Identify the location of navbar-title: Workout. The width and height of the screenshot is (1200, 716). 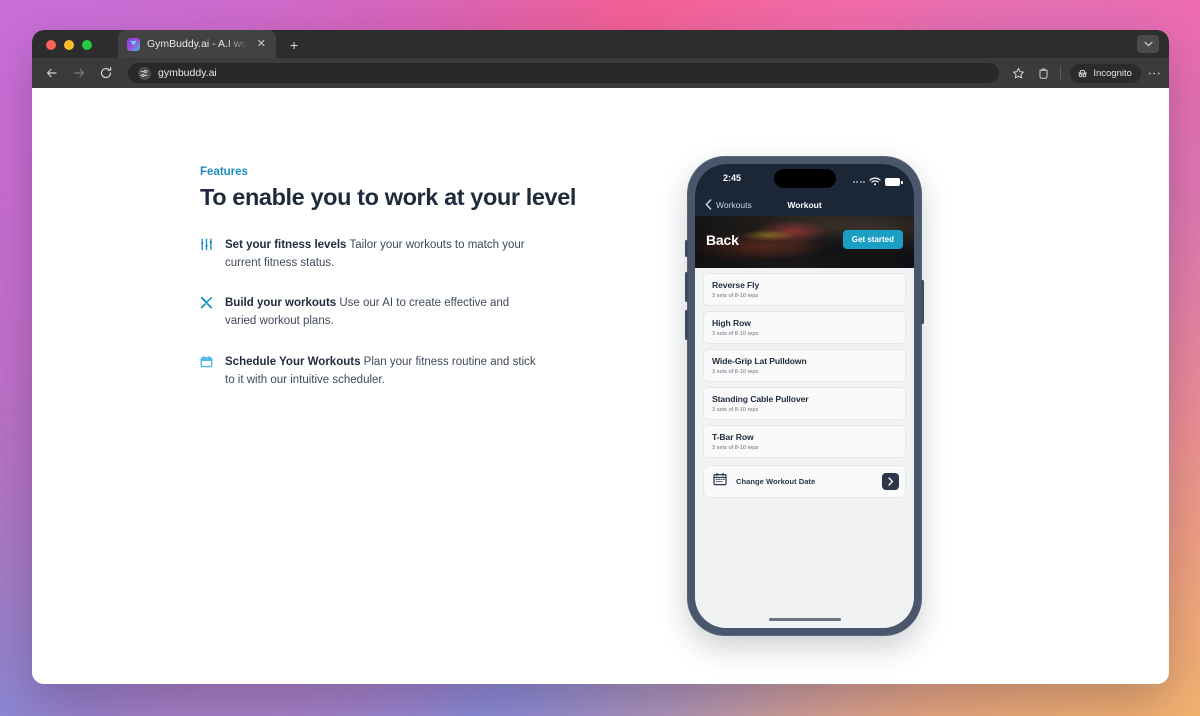
(804, 205).